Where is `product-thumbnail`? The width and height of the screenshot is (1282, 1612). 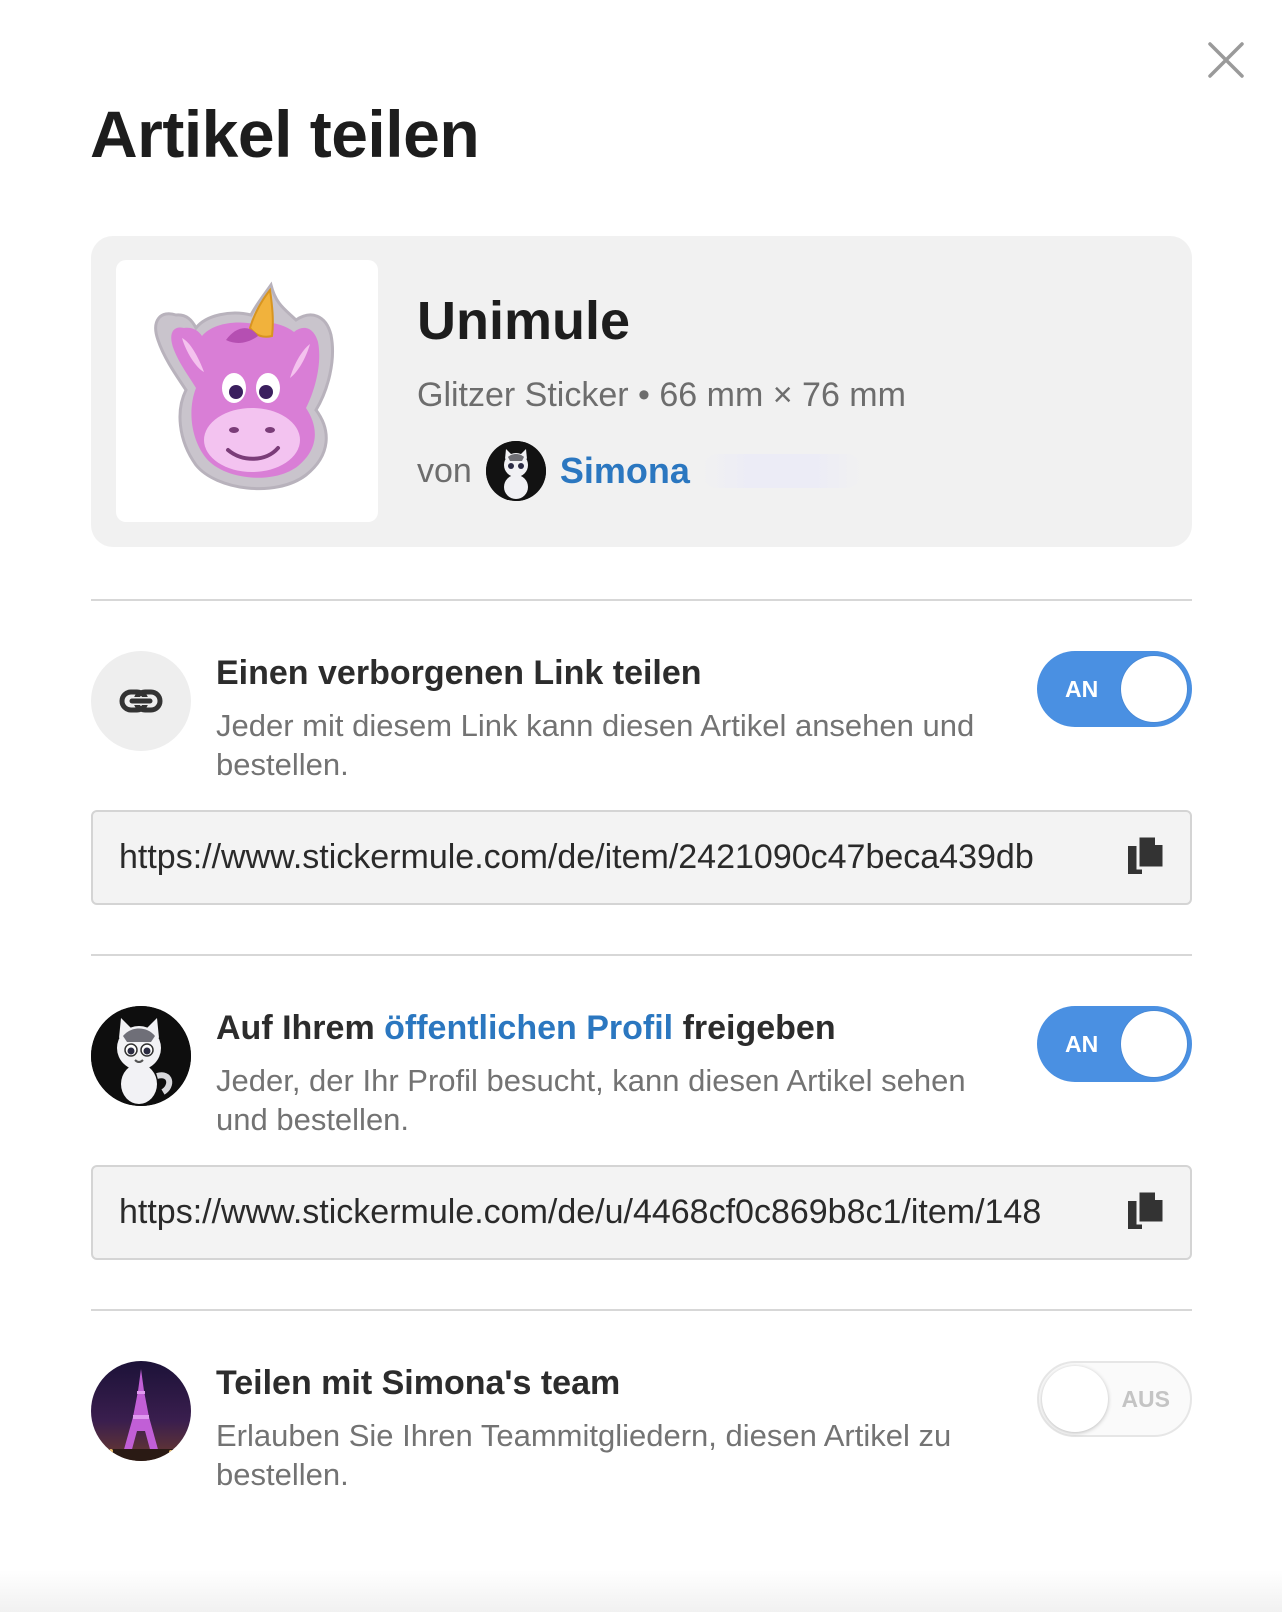 product-thumbnail is located at coordinates (247, 391).